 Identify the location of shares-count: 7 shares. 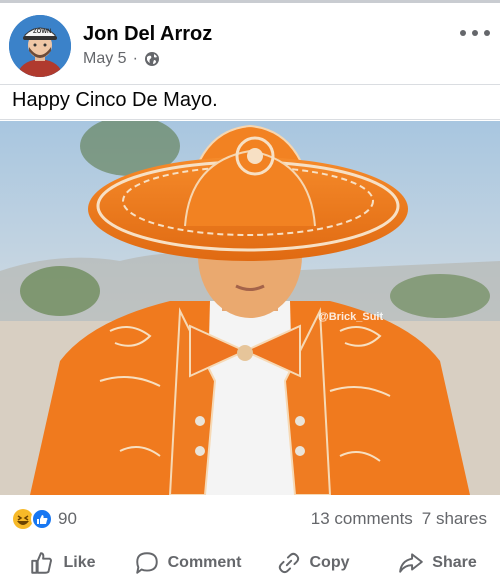
(454, 519).